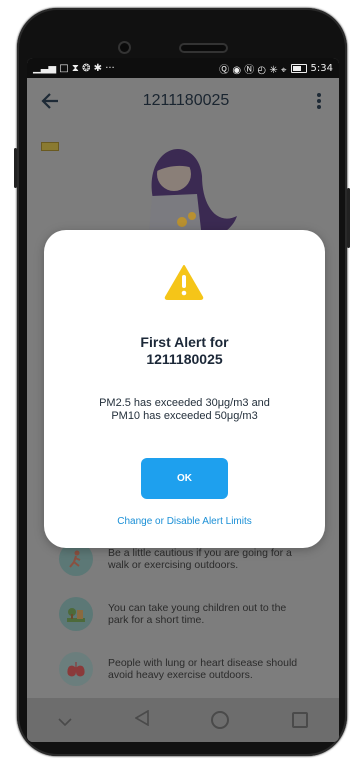 This screenshot has width=360, height=760. I want to click on change-alert-limits-link: Change or Disable Alert Limits, so click(184, 521).